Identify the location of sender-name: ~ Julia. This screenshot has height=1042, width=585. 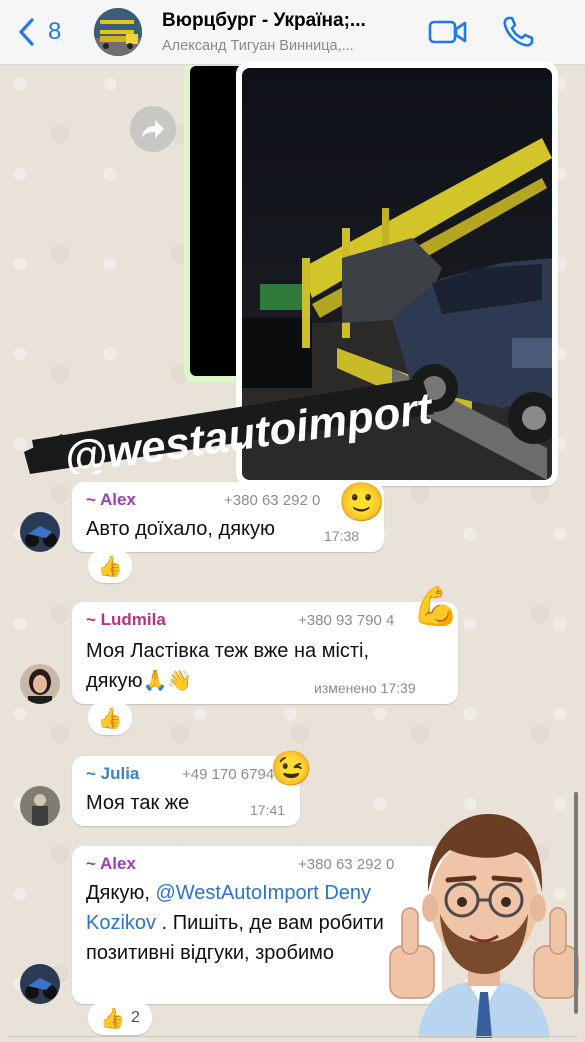
(112, 774).